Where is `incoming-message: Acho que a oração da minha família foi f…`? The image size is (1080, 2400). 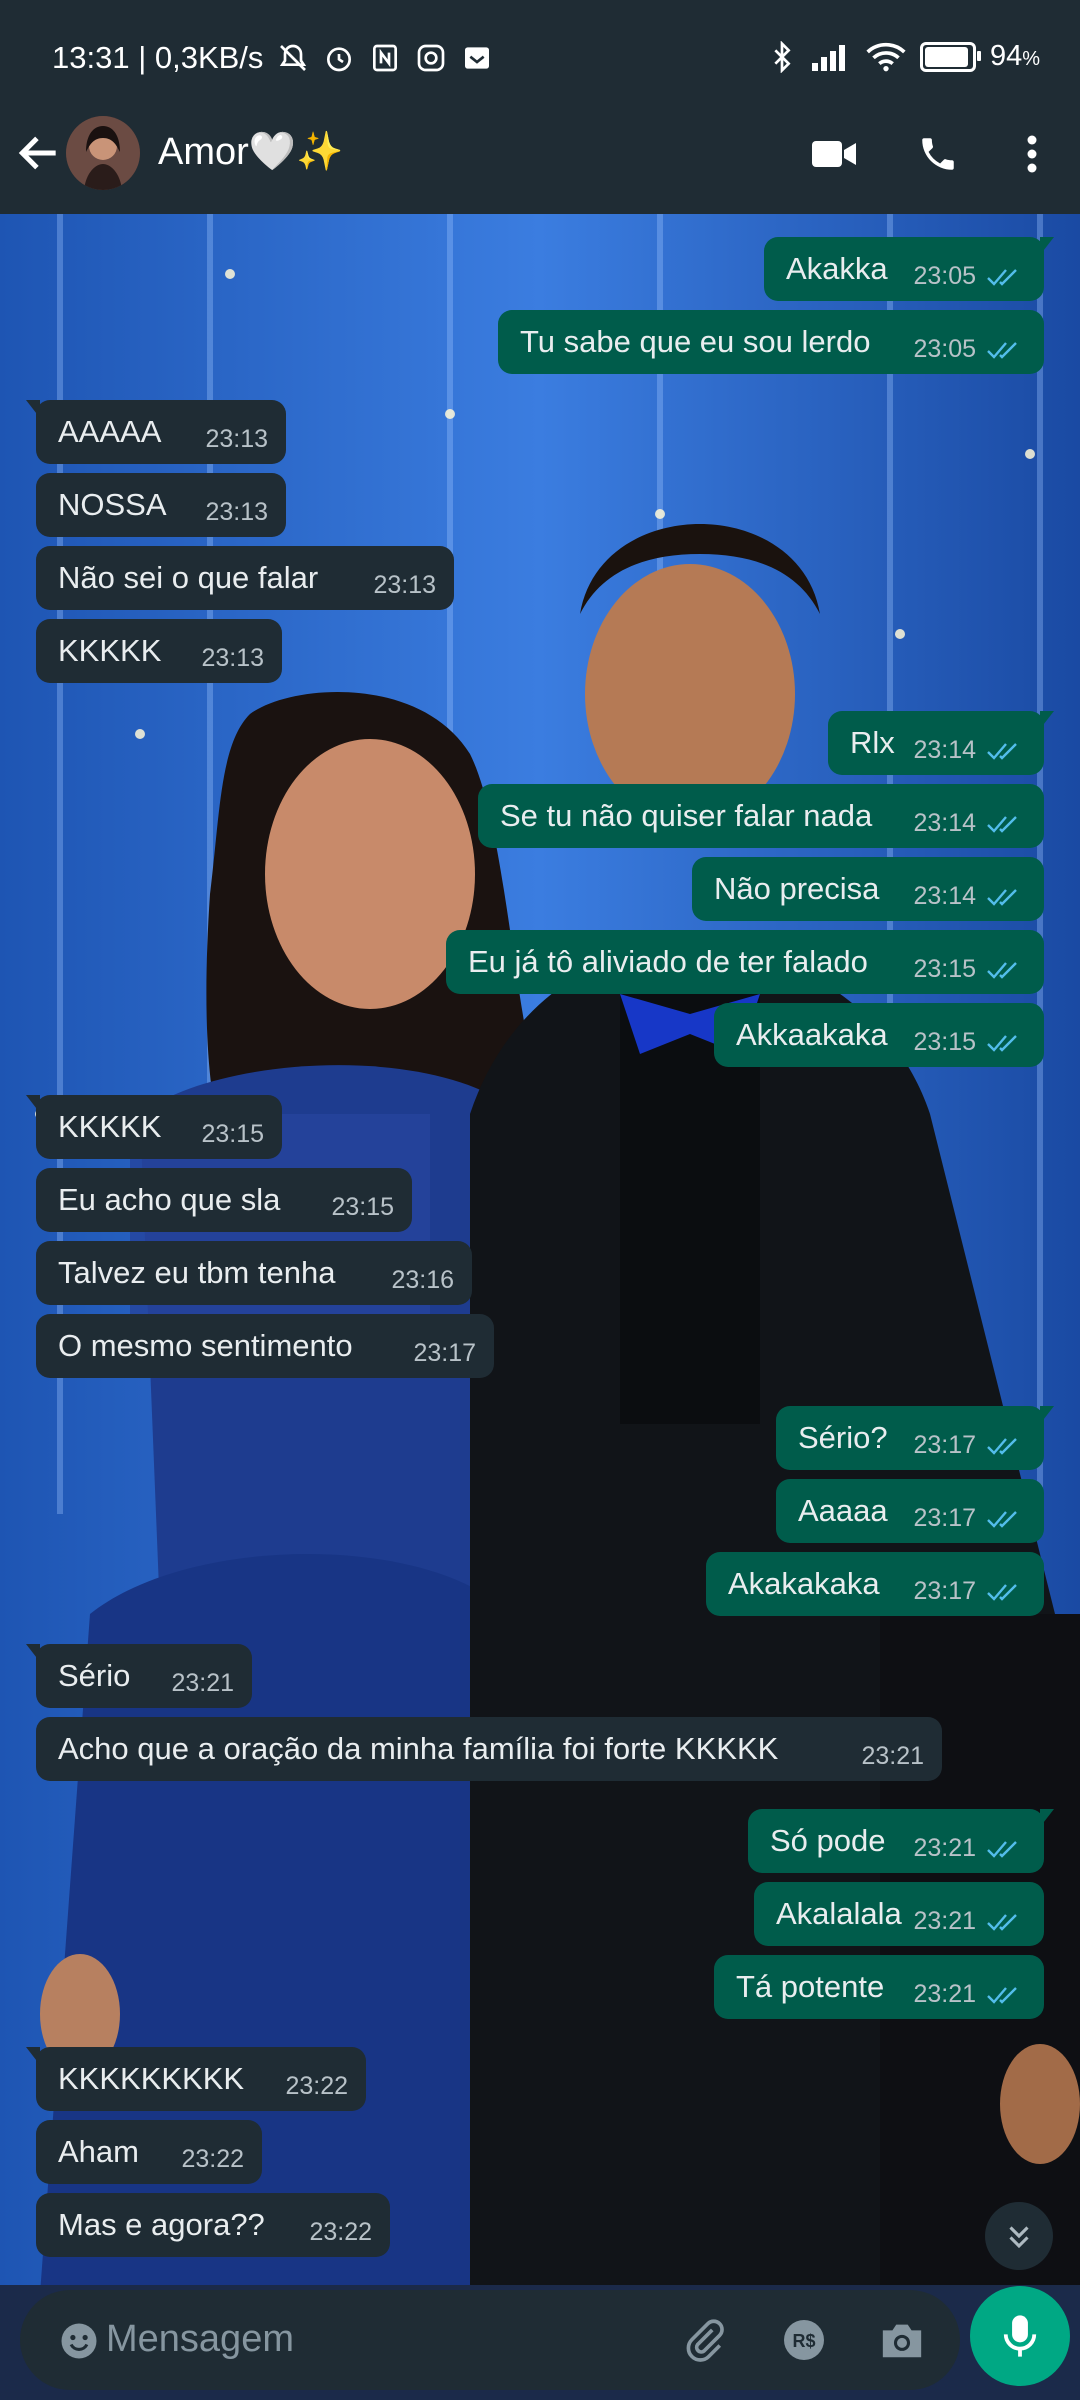 incoming-message: Acho que a oração da minha família foi f… is located at coordinates (489, 1749).